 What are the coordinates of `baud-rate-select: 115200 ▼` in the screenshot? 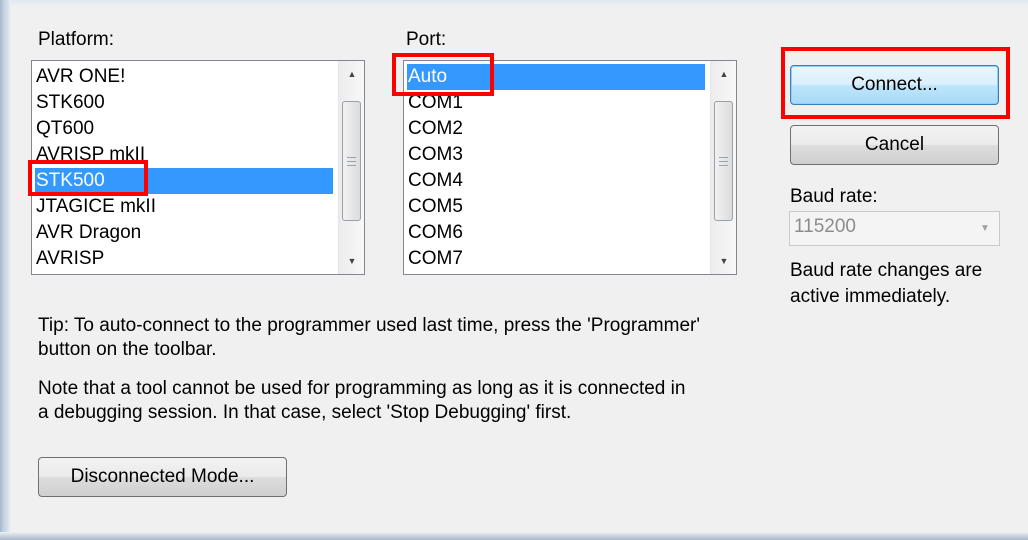 It's located at (894, 228).